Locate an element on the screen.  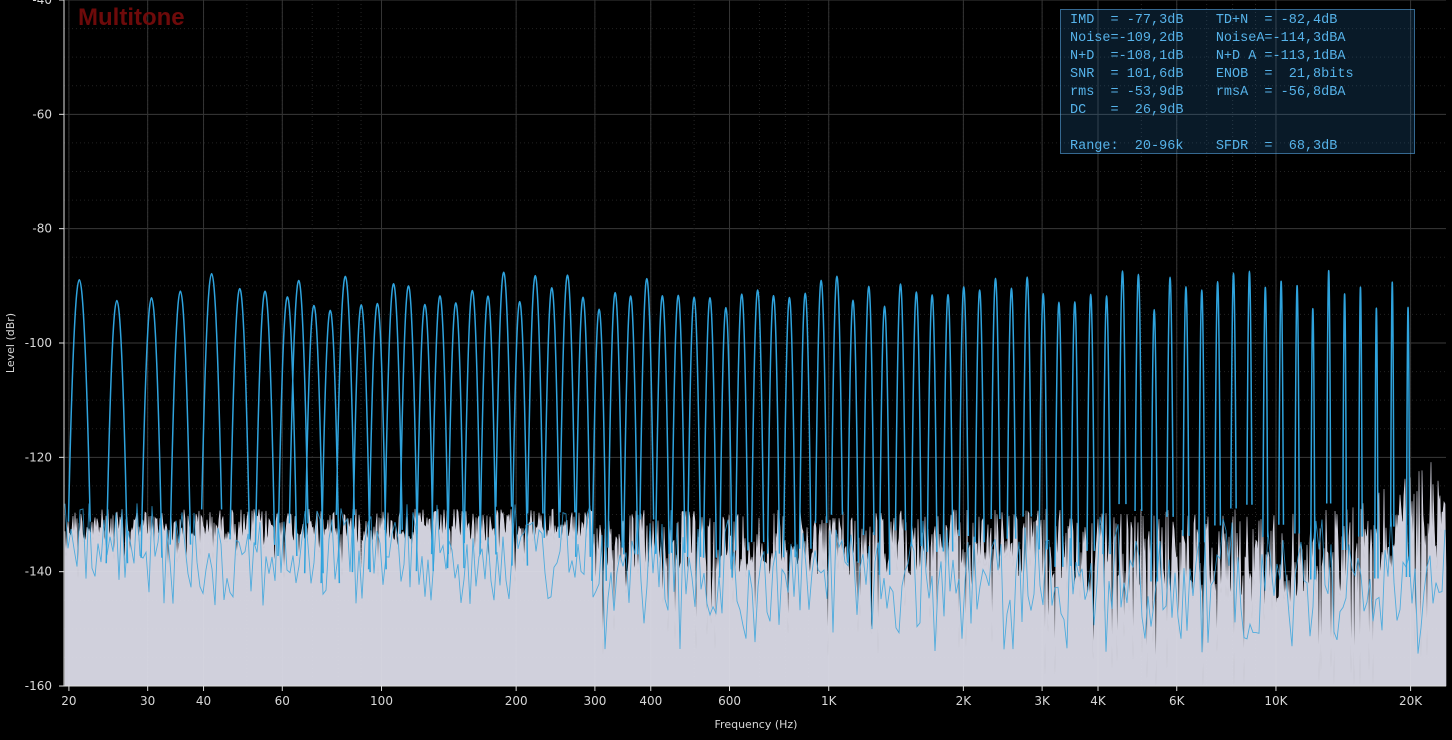
x-tick-label: 60 is located at coordinates (282, 701).